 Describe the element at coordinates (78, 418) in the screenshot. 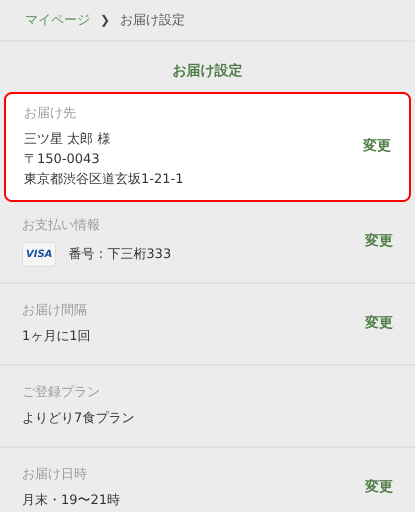

I see `section-value: よりどり7食プラン` at that location.